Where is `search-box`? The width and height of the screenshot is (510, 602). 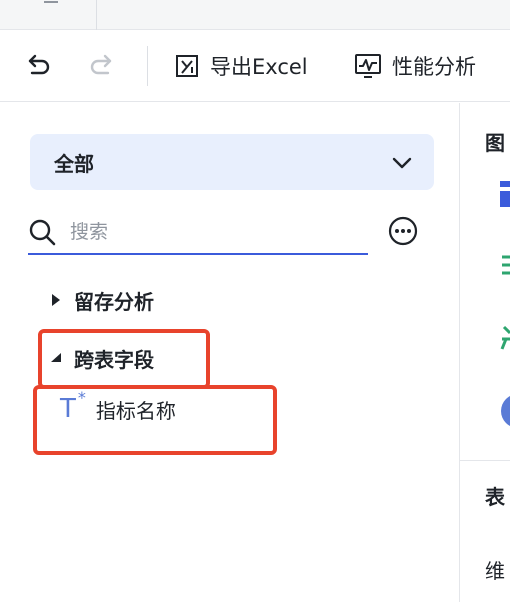
search-box is located at coordinates (198, 233).